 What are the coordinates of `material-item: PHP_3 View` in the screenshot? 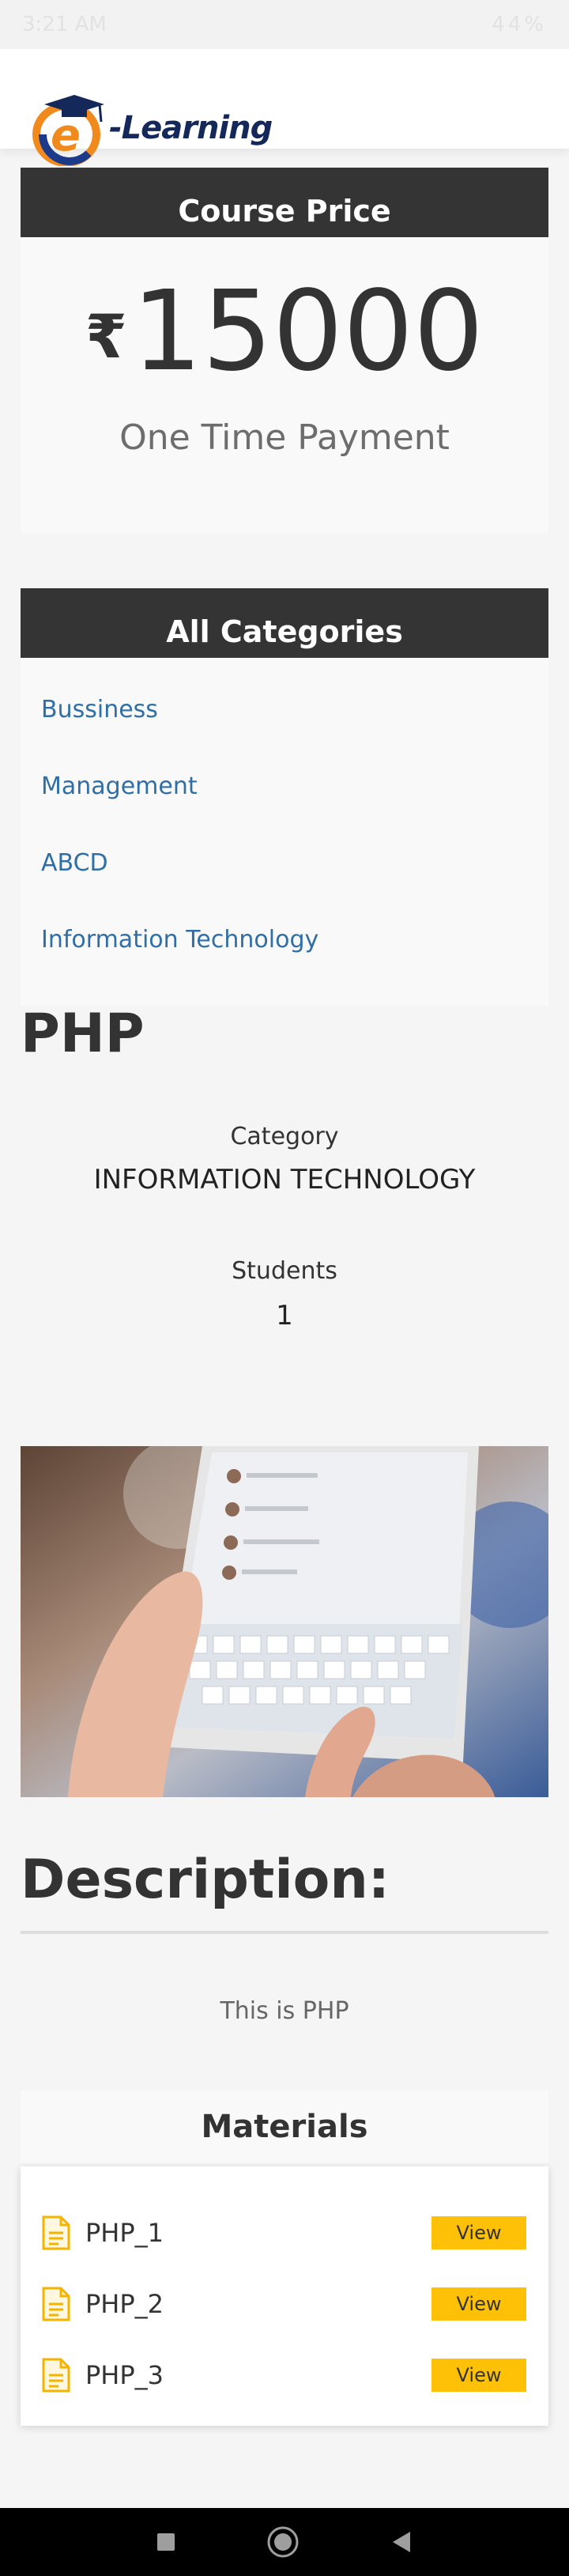 It's located at (284, 2375).